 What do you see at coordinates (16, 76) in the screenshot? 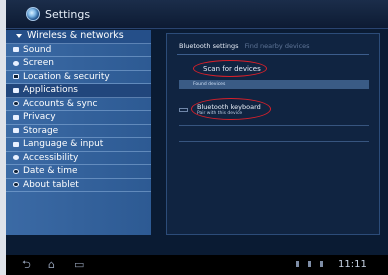
I see `lock-icon` at bounding box center [16, 76].